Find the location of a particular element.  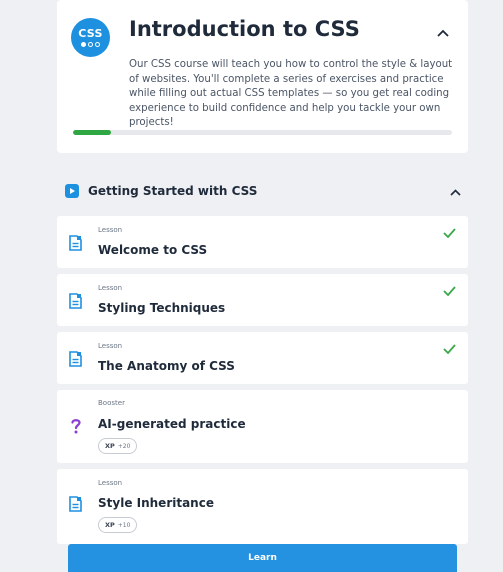

xp-badge: XP +10 is located at coordinates (118, 525).